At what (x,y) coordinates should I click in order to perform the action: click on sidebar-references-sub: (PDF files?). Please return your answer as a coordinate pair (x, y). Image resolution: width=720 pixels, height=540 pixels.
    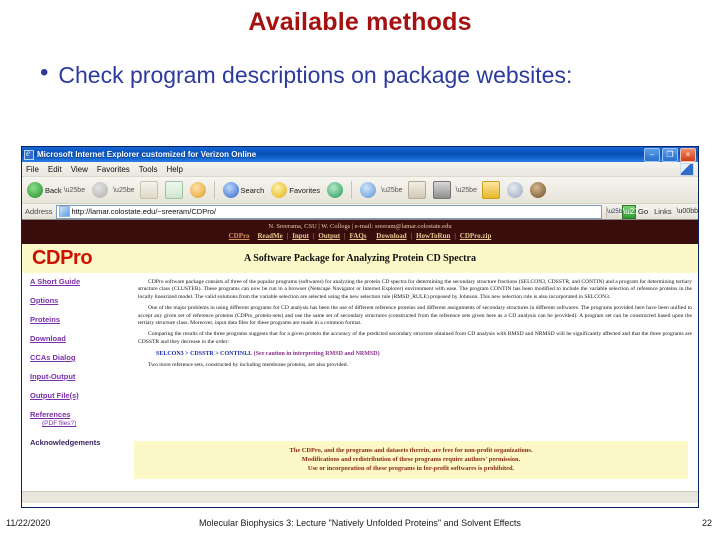
    Looking at the image, I should click on (59, 423).